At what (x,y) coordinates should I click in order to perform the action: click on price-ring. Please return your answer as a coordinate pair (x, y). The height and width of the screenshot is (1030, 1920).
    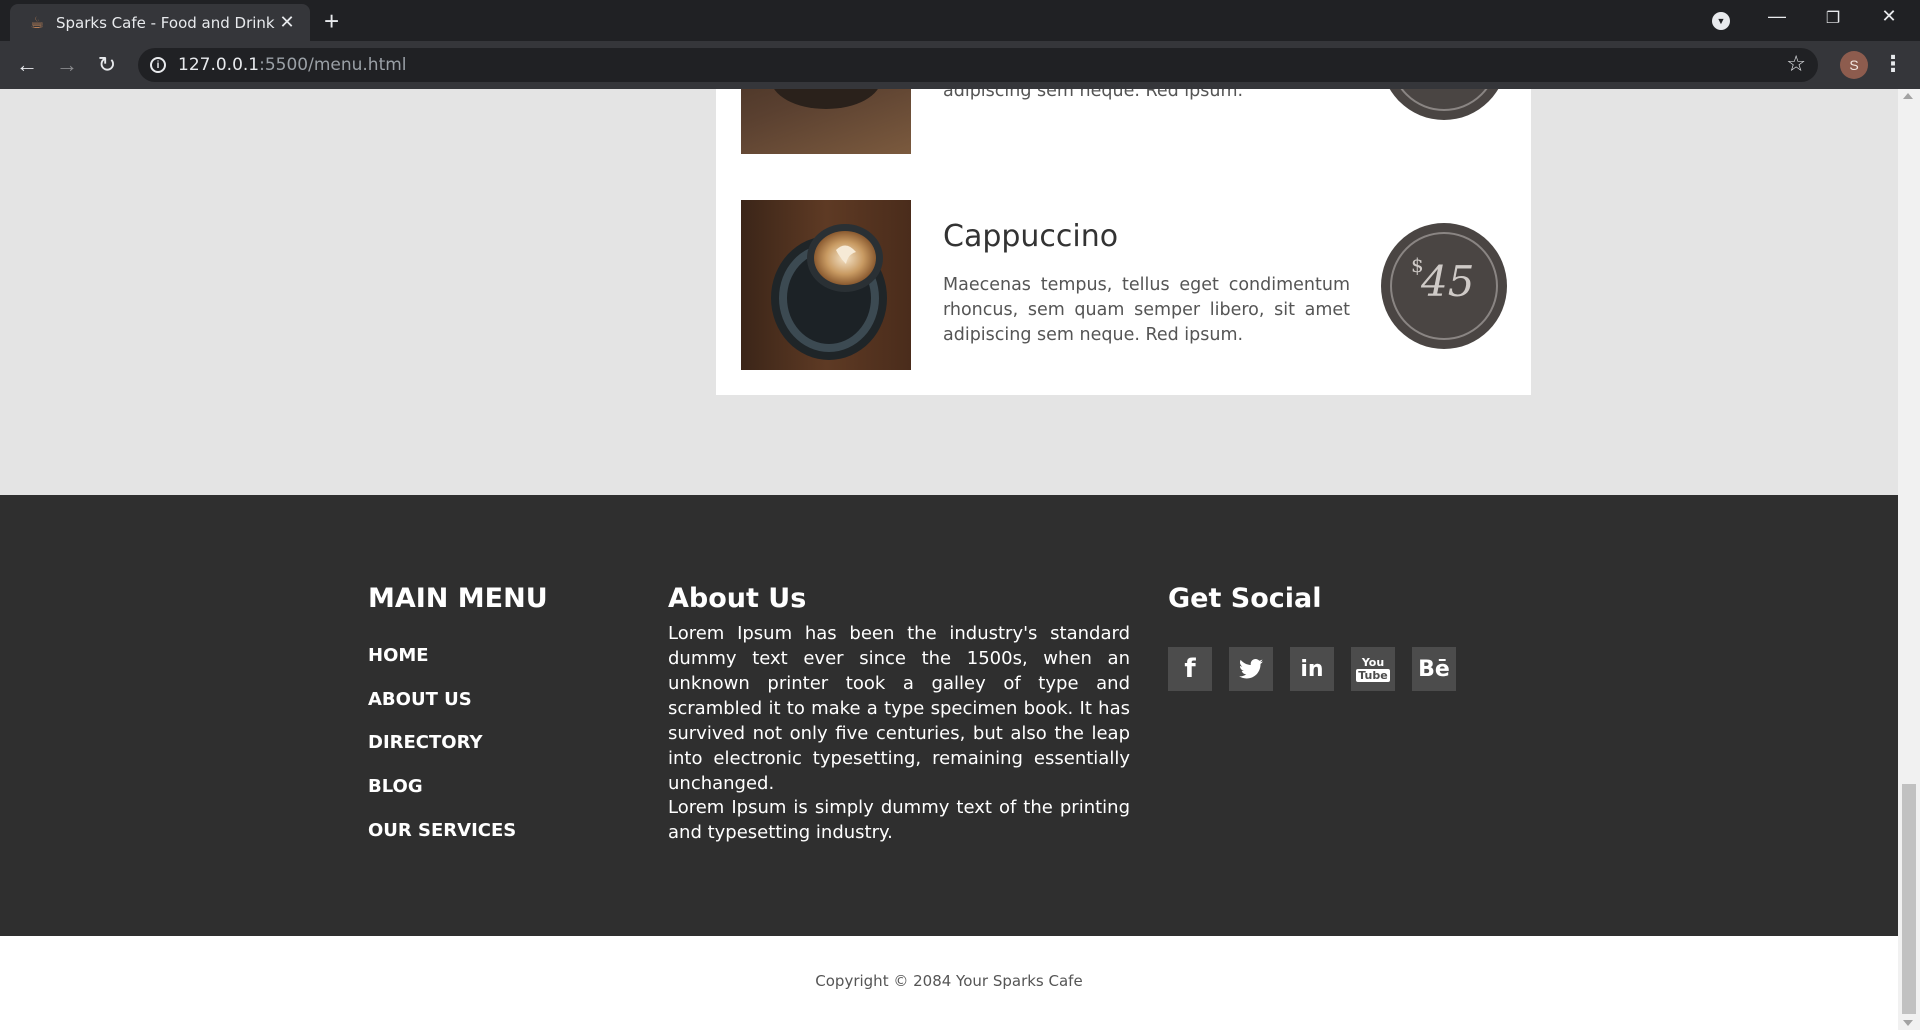
    Looking at the image, I should click on (1444, 100).